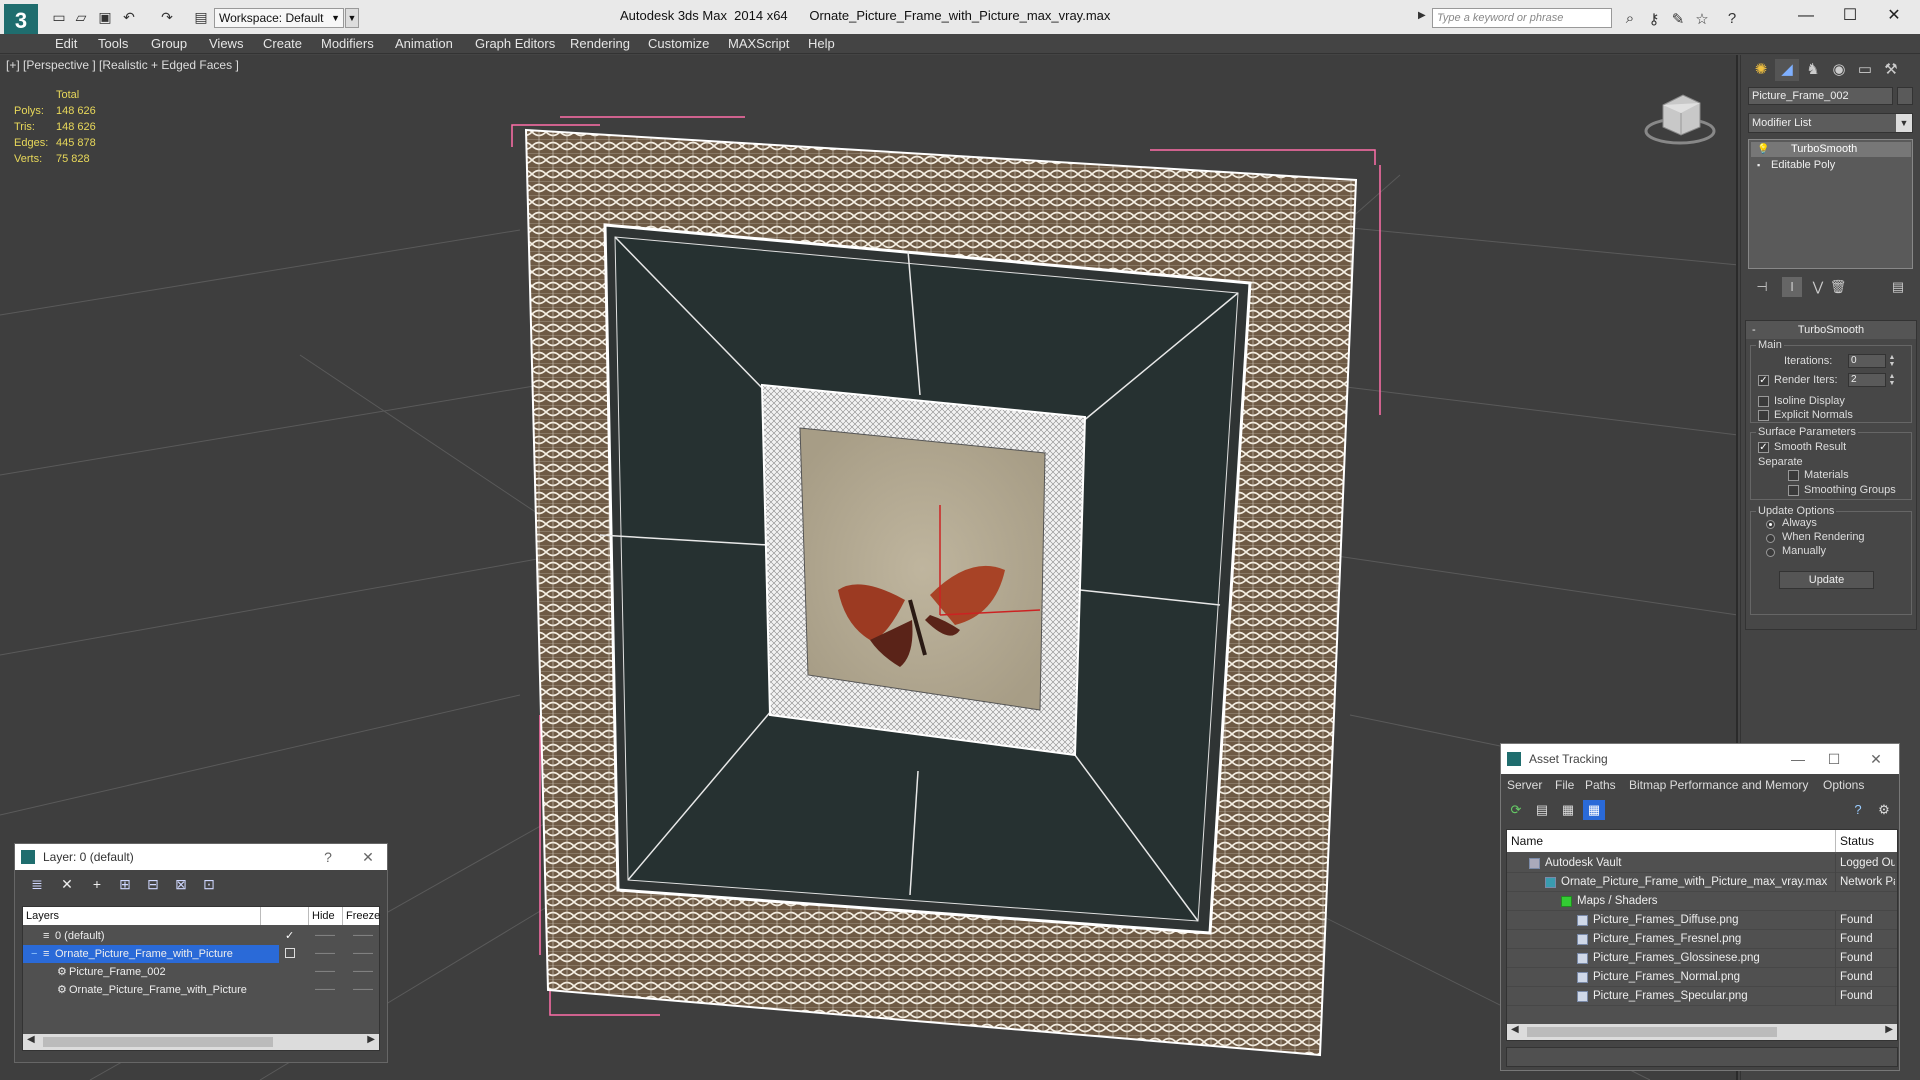 The image size is (1920, 1080). What do you see at coordinates (1422, 15) in the screenshot?
I see `search-expand-icon: ▶` at bounding box center [1422, 15].